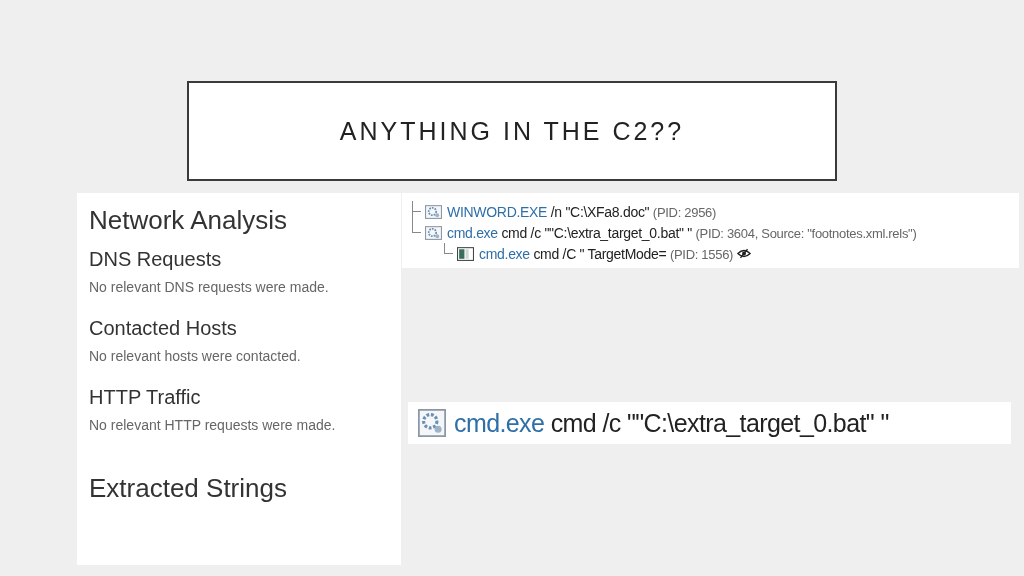 Image resolution: width=1024 pixels, height=576 pixels. Describe the element at coordinates (163, 328) in the screenshot. I see `subsection-heading: Contacted Hosts` at that location.